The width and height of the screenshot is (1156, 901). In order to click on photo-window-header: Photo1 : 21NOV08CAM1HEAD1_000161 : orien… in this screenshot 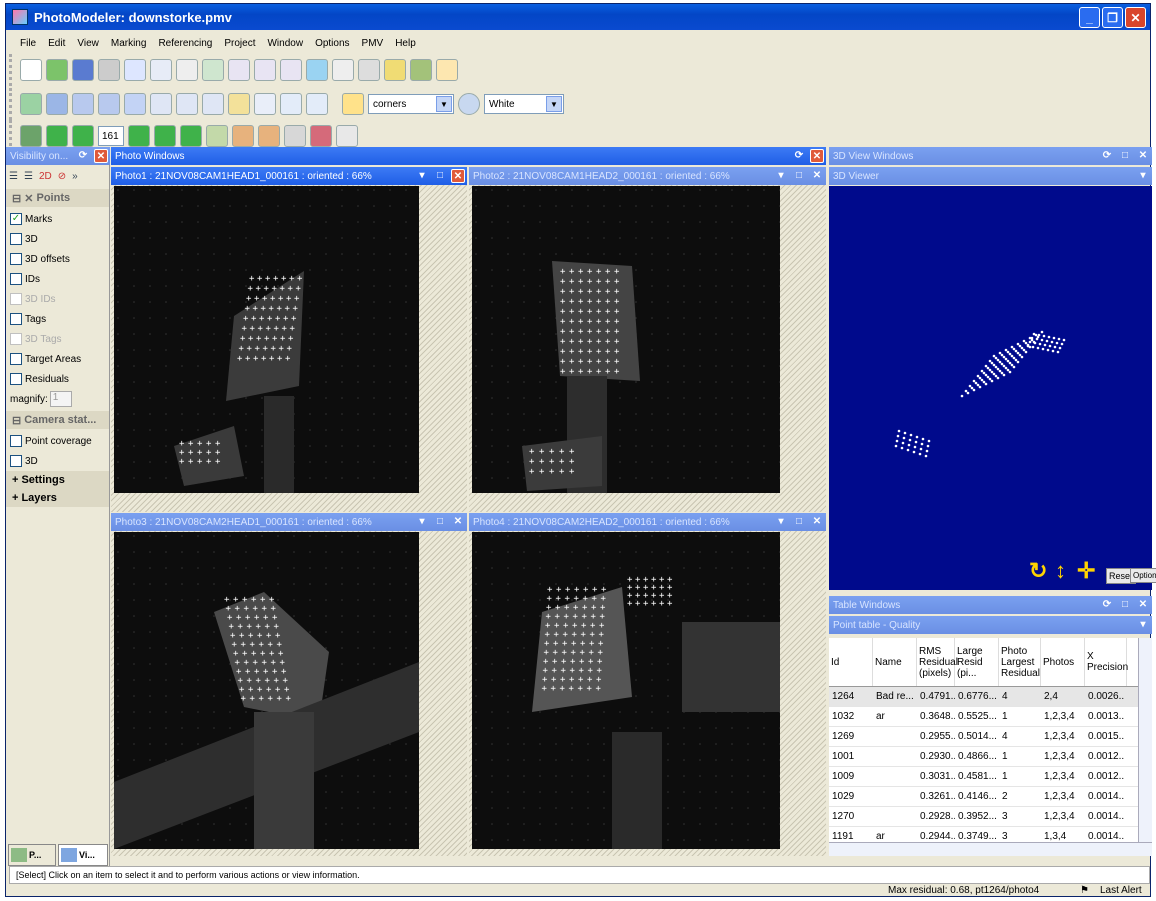, I will do `click(289, 176)`.